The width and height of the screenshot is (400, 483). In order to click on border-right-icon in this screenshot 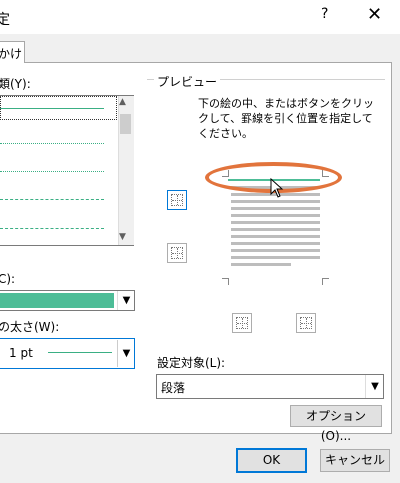, I will do `click(306, 323)`.